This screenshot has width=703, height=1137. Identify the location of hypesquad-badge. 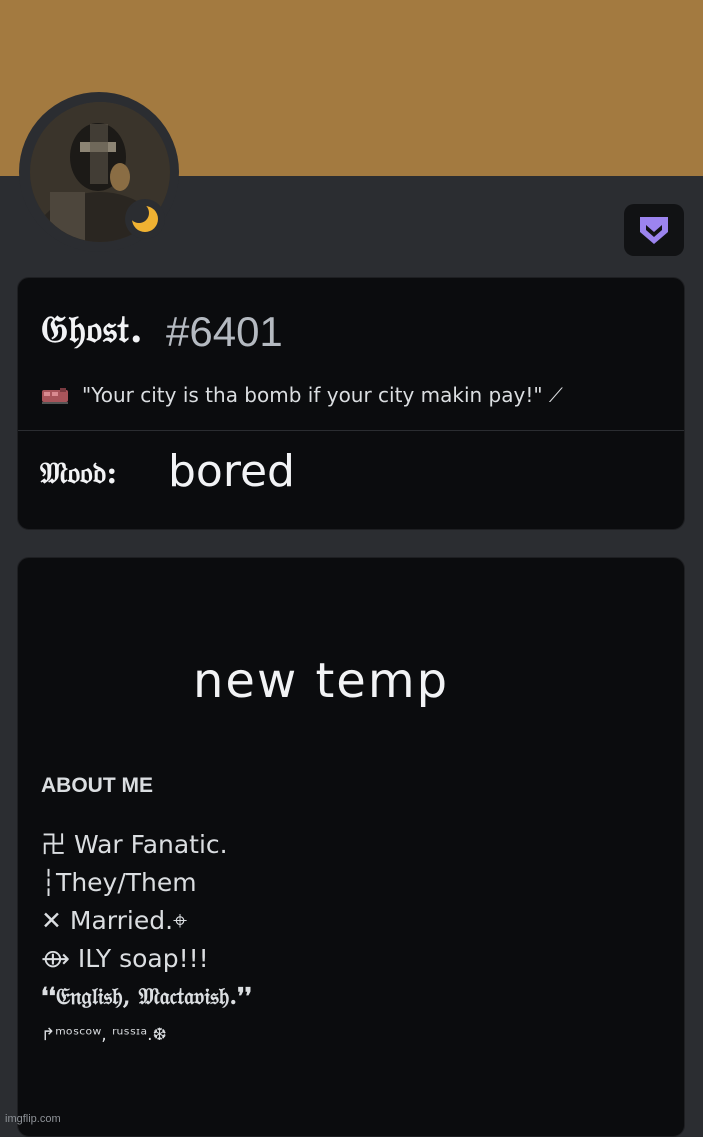
(654, 230).